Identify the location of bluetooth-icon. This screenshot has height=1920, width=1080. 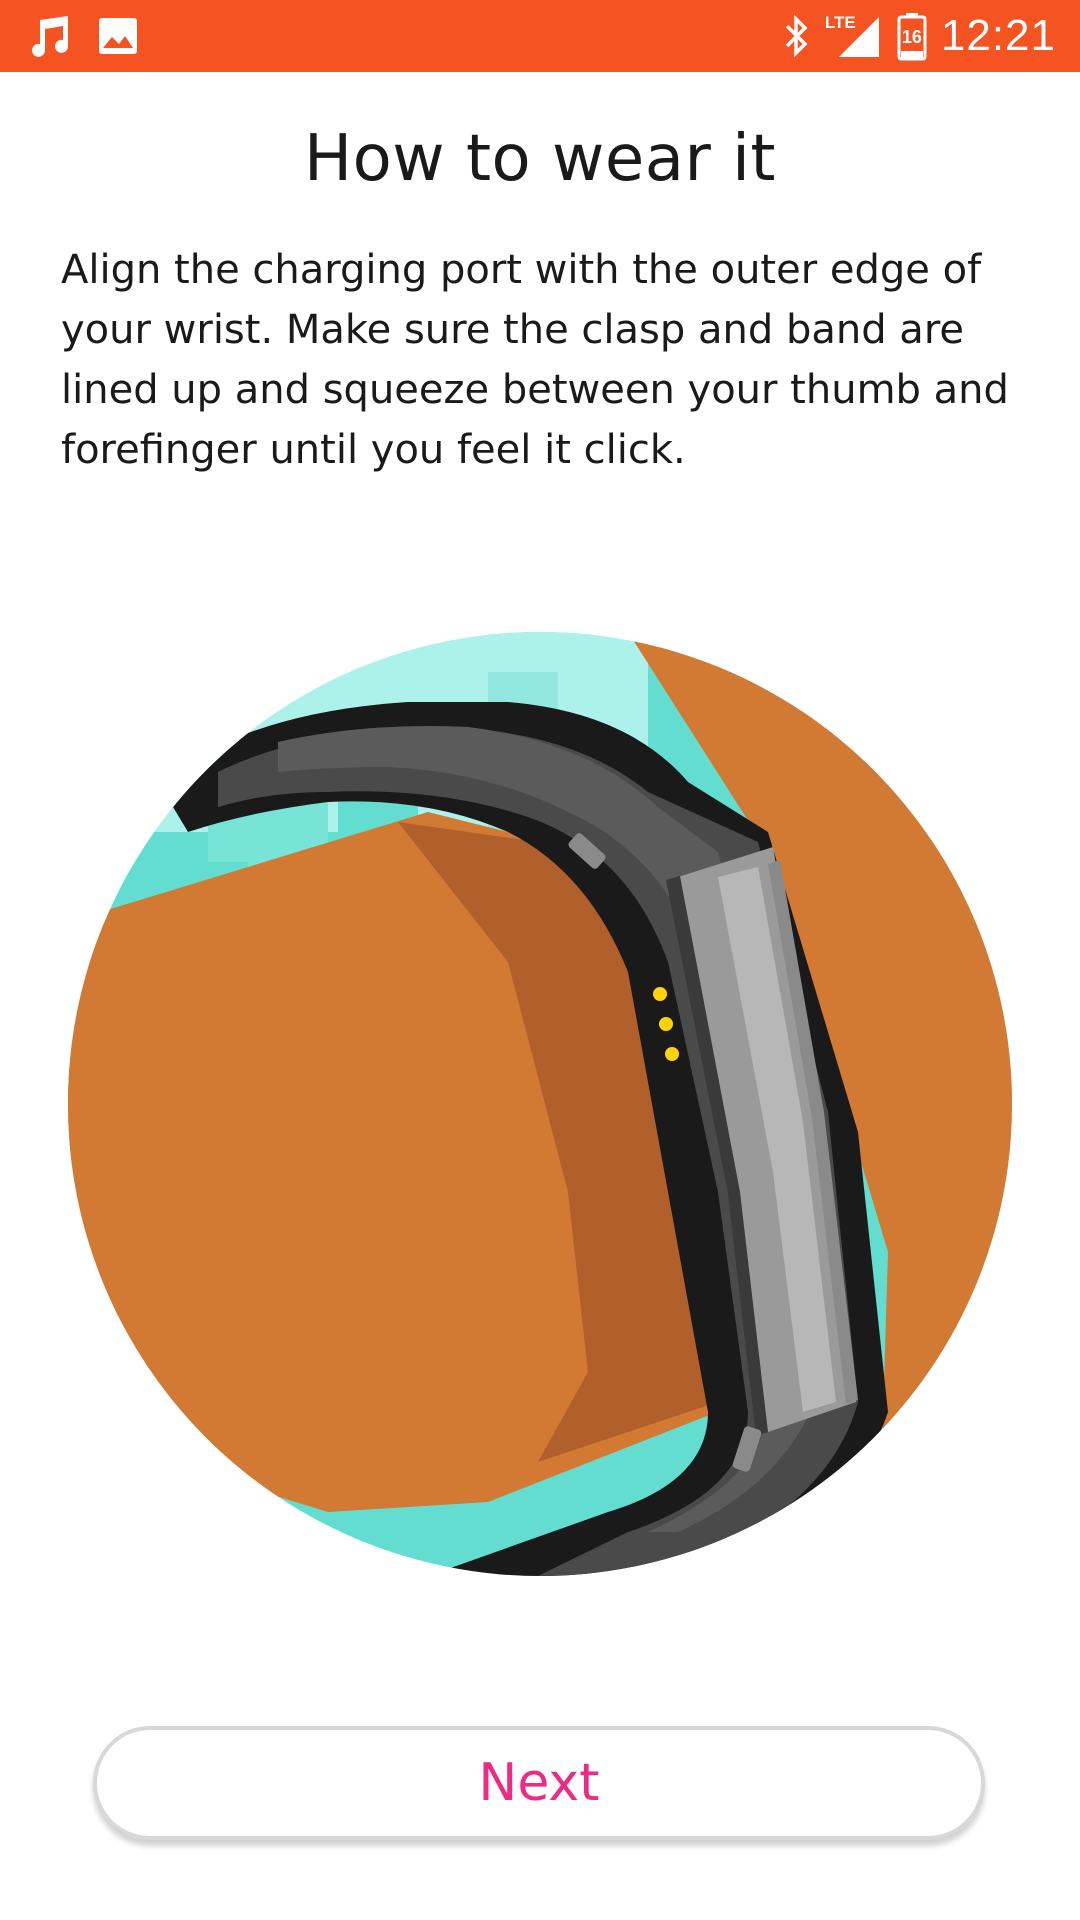
(797, 36).